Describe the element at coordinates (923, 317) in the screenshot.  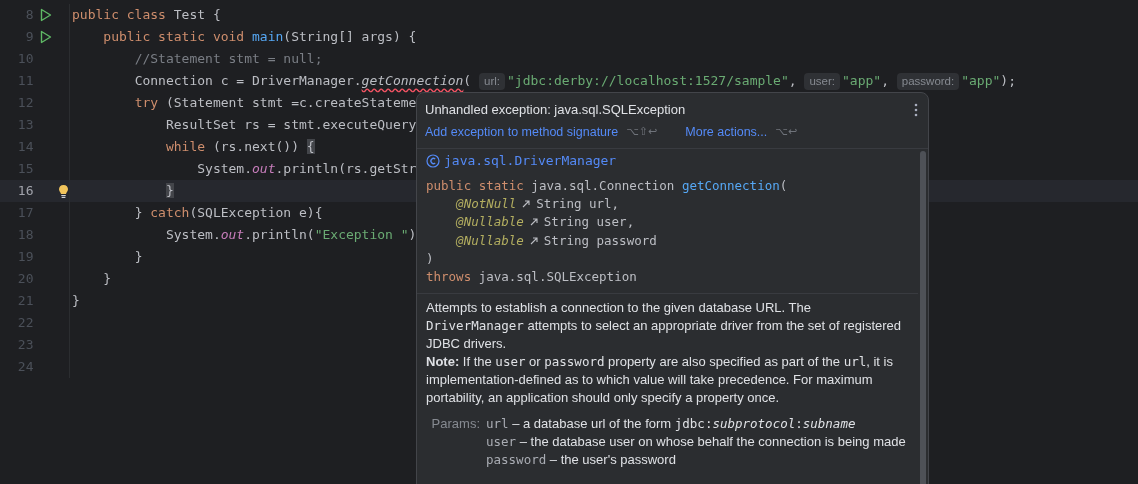
I see `scrollbar-thumb` at that location.